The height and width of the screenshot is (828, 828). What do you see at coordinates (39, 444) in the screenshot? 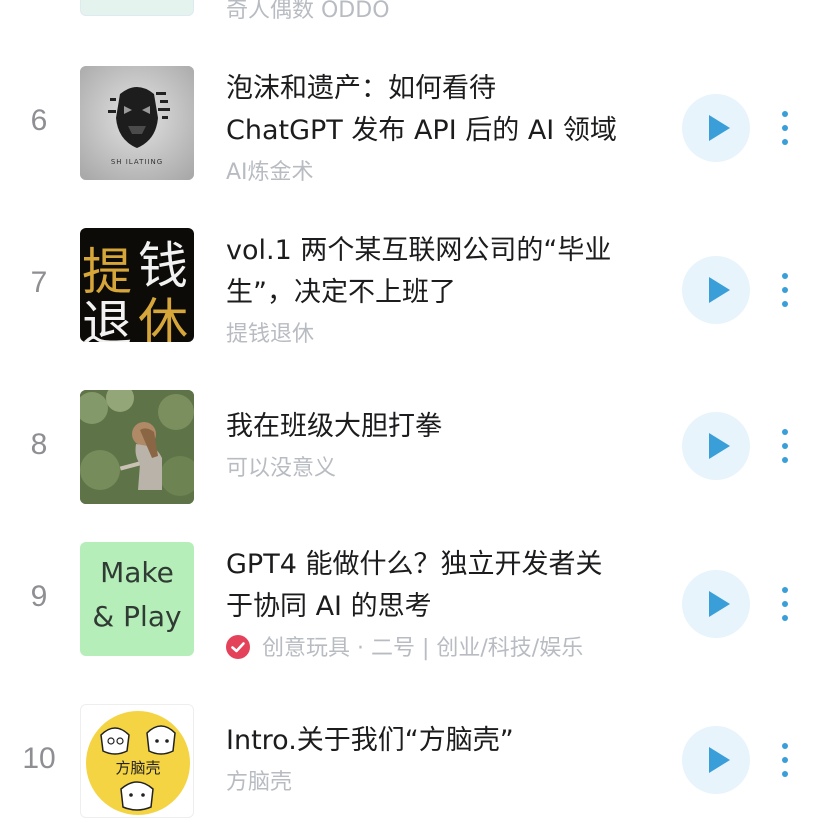
I see `rank-number: 8` at bounding box center [39, 444].